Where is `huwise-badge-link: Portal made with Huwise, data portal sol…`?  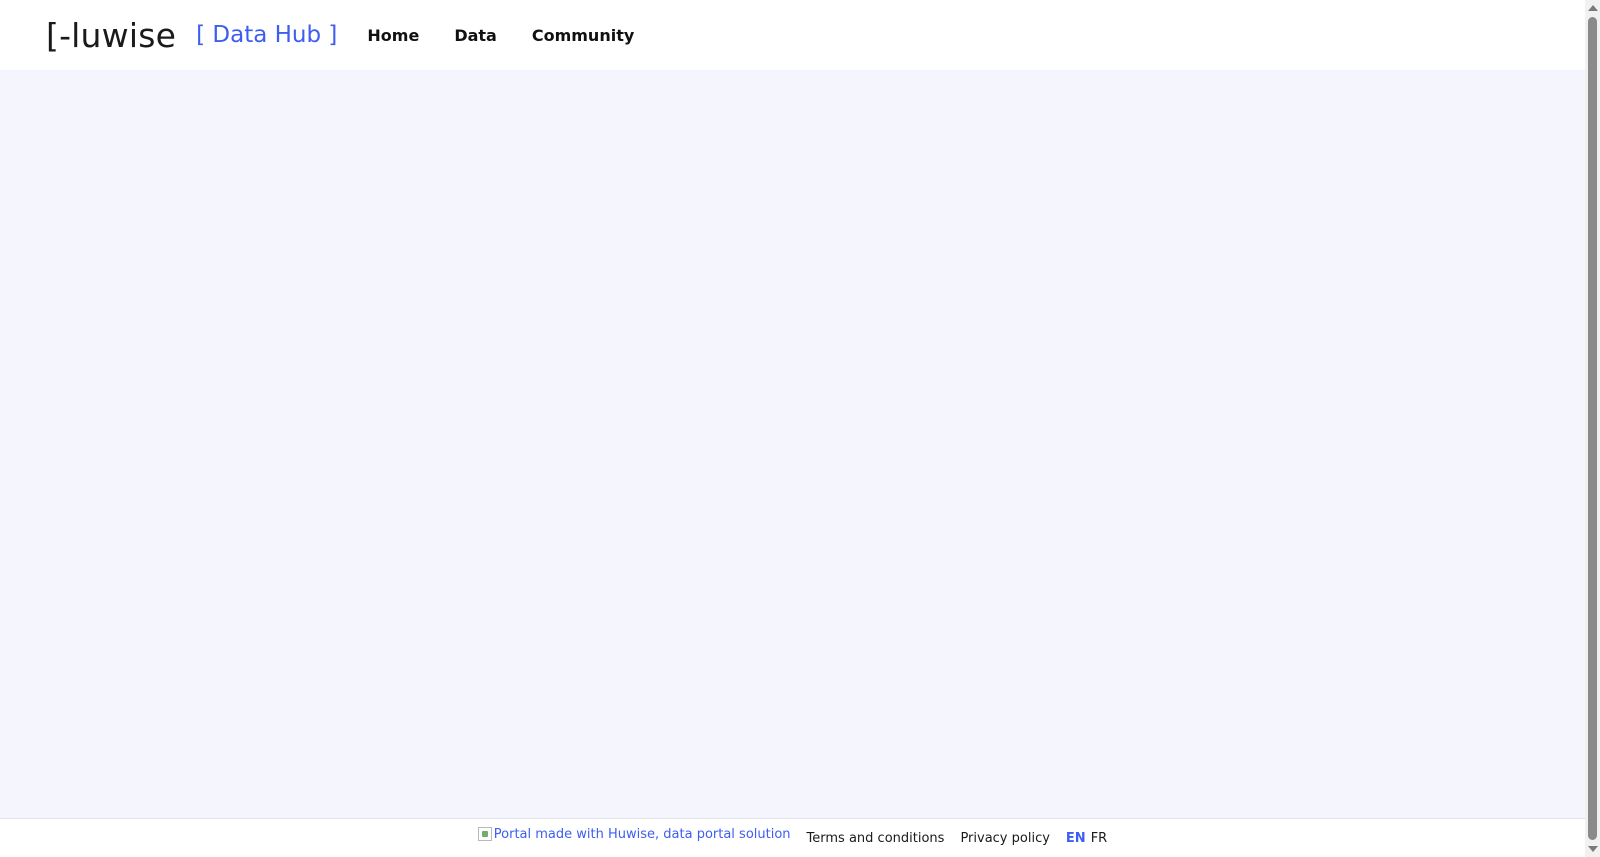 huwise-badge-link: Portal made with Huwise, data portal sol… is located at coordinates (634, 834).